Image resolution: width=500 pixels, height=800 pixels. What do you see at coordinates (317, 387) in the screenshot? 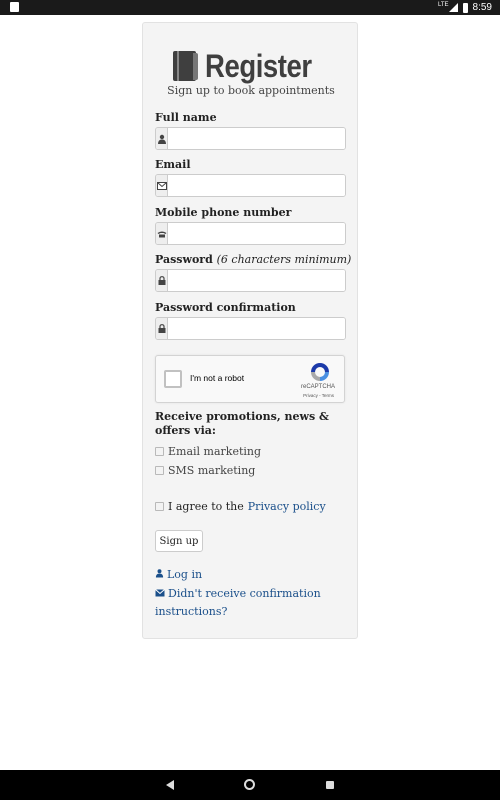
I see `recaptcha-brand: reCAPTCHA` at bounding box center [317, 387].